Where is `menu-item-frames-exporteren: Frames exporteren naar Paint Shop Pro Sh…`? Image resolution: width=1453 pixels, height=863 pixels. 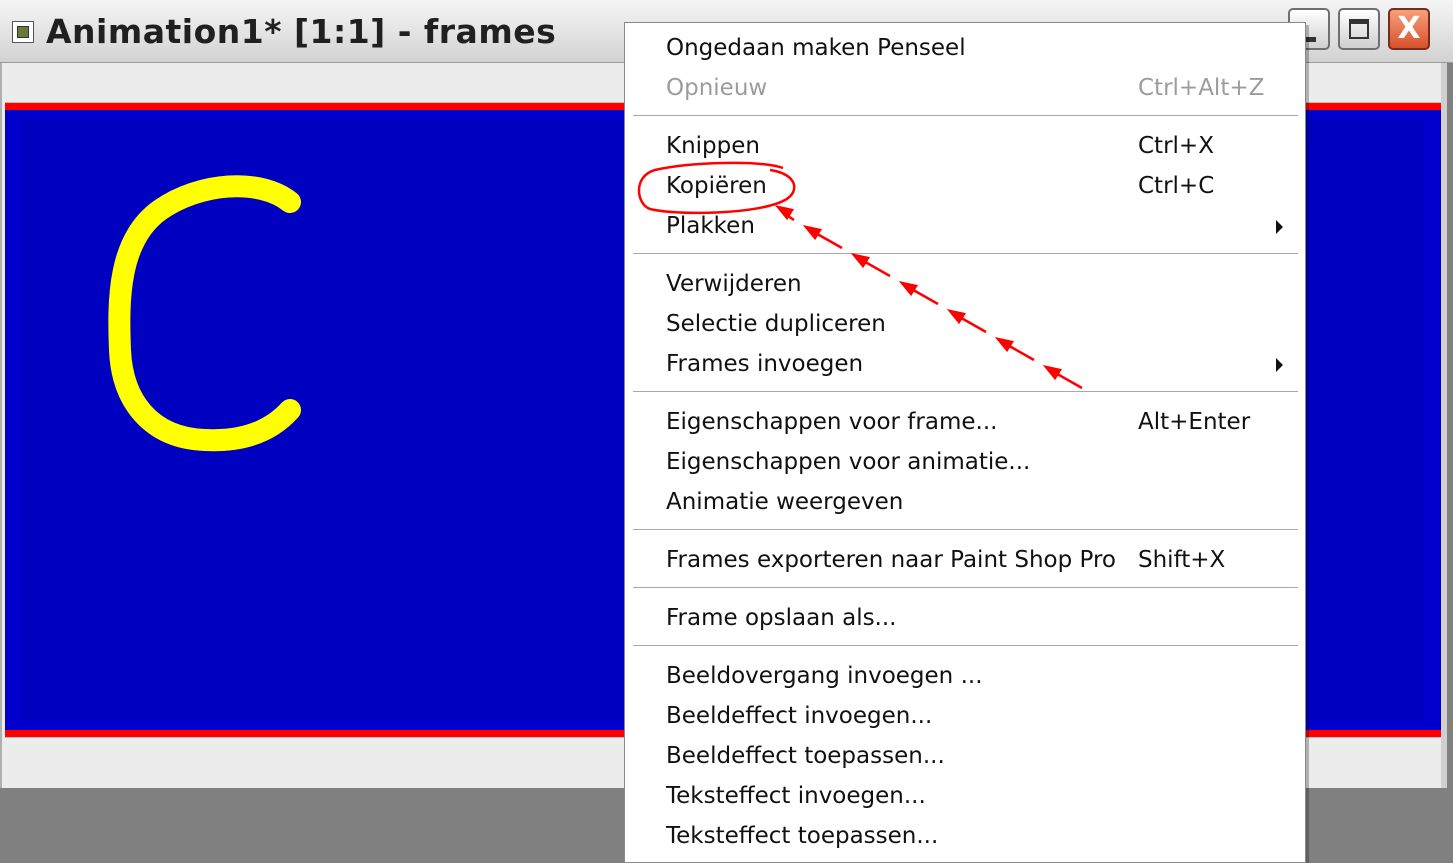 menu-item-frames-exporteren: Frames exporteren naar Paint Shop Pro Sh… is located at coordinates (965, 561).